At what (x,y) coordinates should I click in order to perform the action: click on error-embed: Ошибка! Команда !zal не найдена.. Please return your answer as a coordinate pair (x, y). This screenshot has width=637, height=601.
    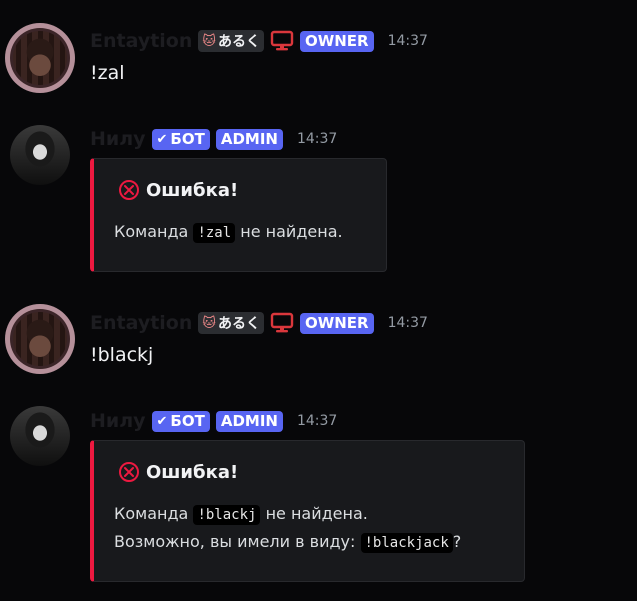
    Looking at the image, I should click on (238, 215).